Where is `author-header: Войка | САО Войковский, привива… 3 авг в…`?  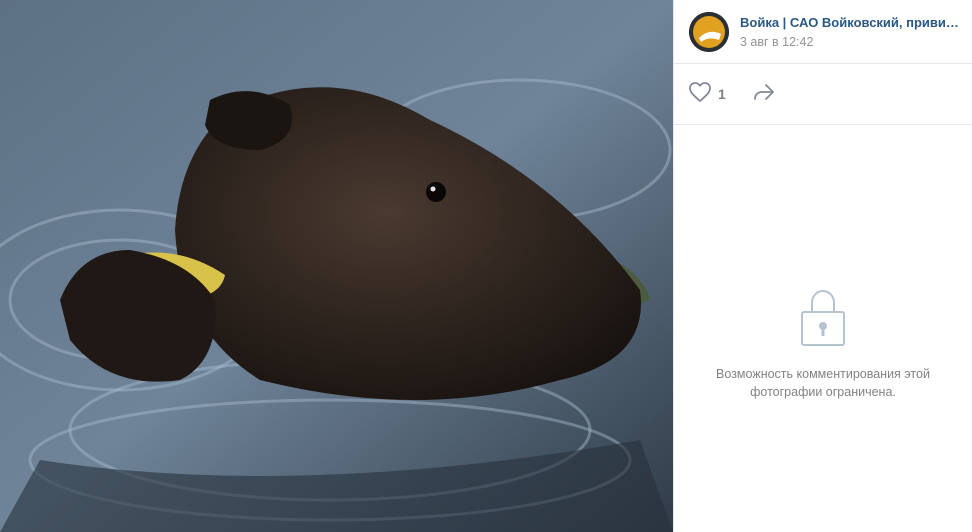 author-header: Войка | САО Войковский, привива… 3 авг в… is located at coordinates (823, 32).